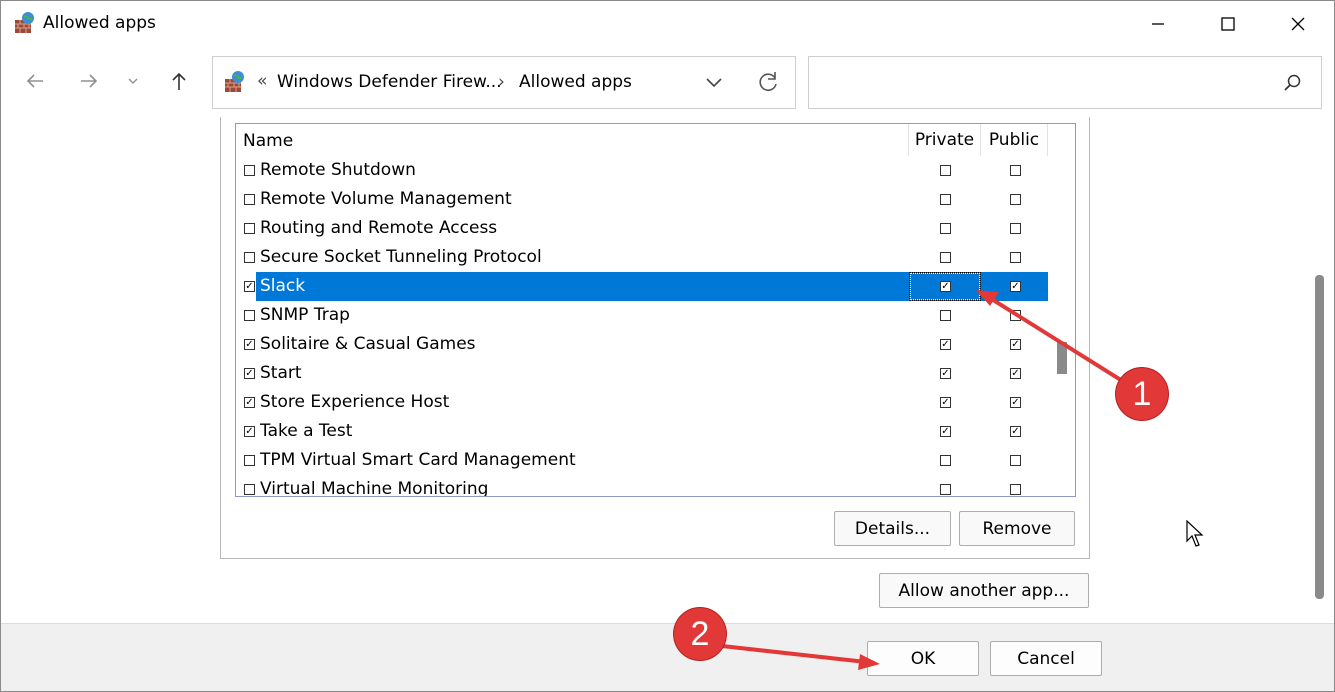 The width and height of the screenshot is (1335, 692). Describe the element at coordinates (642, 402) in the screenshot. I see `list-item: ✓ Store Experience Host ✓ ✓` at that location.